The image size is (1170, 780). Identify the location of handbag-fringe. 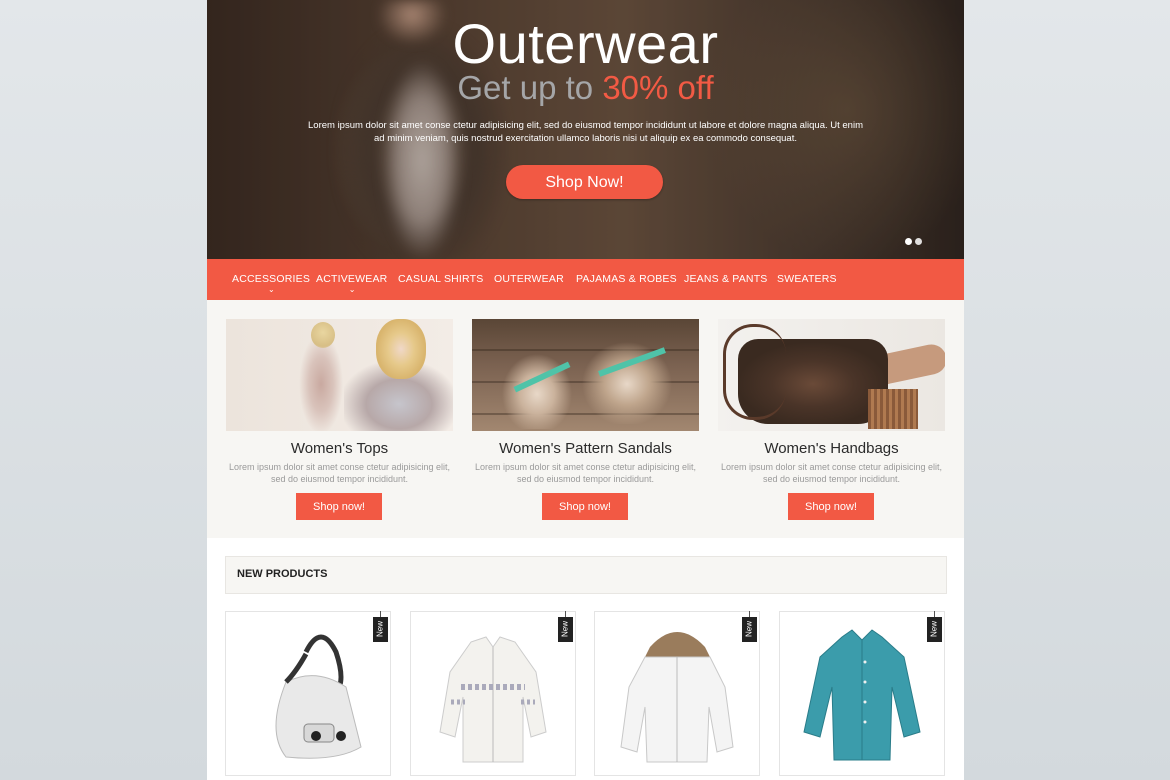
(893, 409).